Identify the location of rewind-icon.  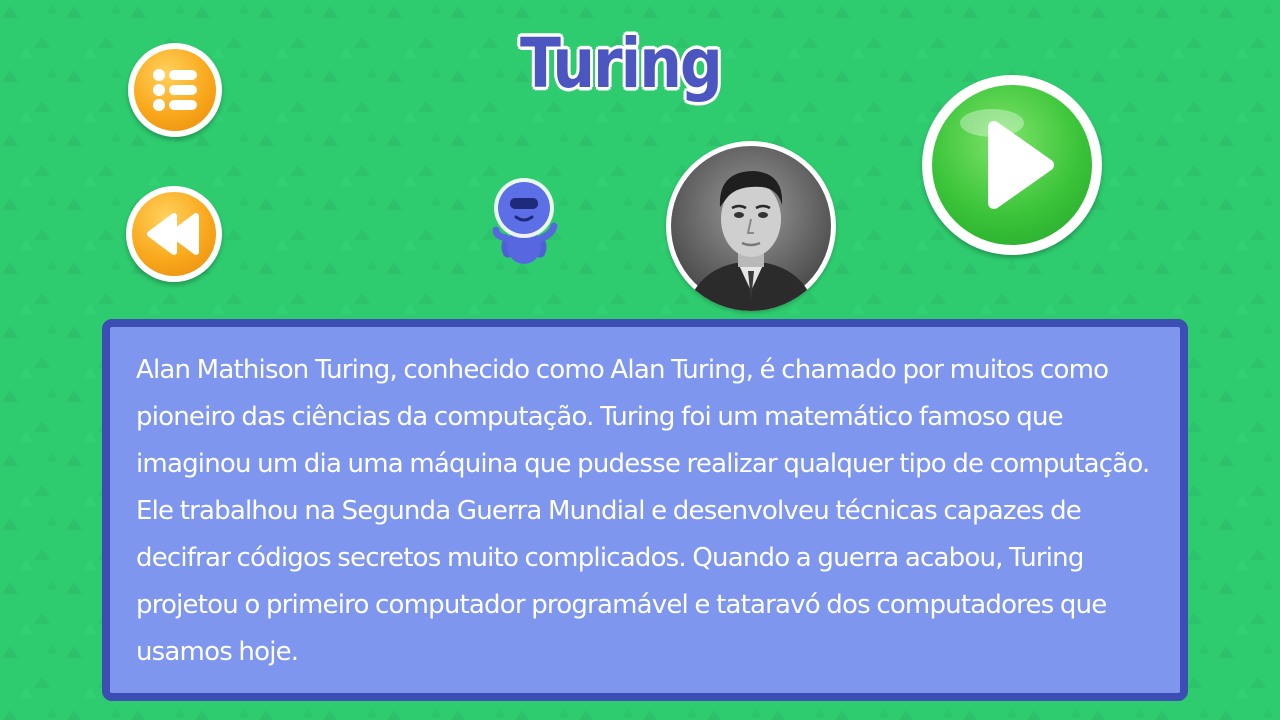
(173, 234).